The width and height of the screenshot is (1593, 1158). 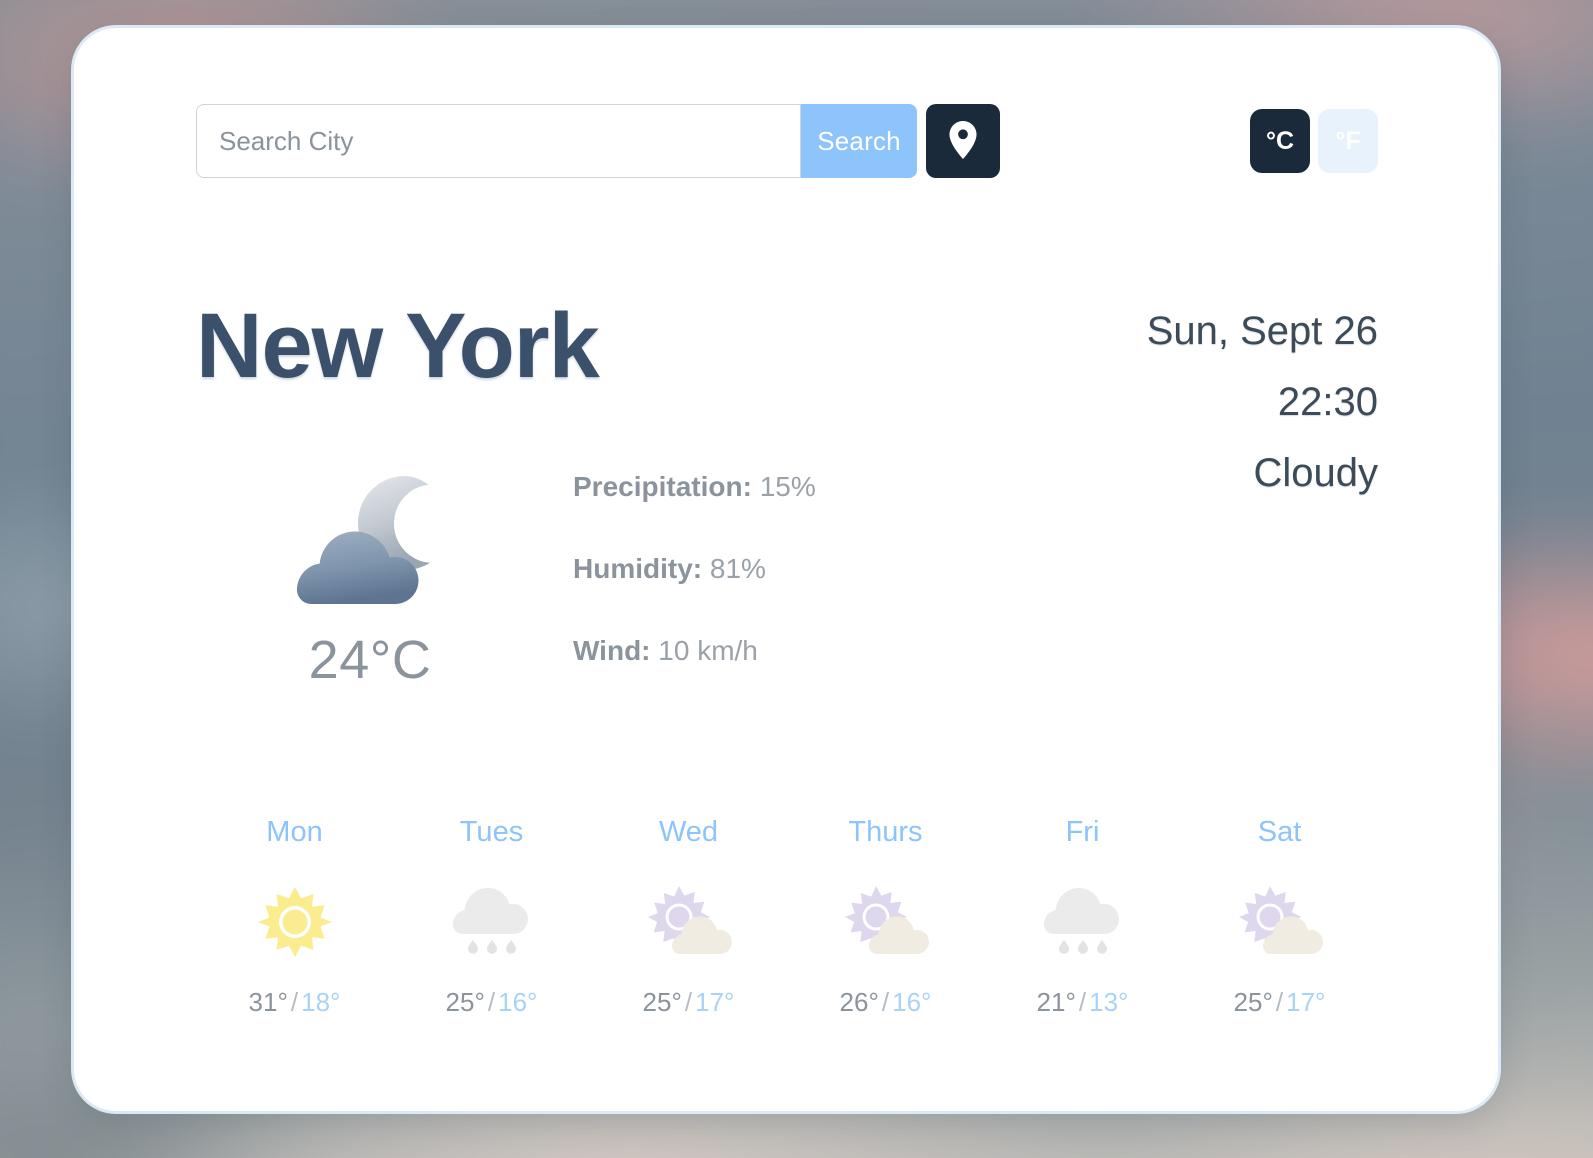 What do you see at coordinates (688, 832) in the screenshot?
I see `forecast-day-label: Wed` at bounding box center [688, 832].